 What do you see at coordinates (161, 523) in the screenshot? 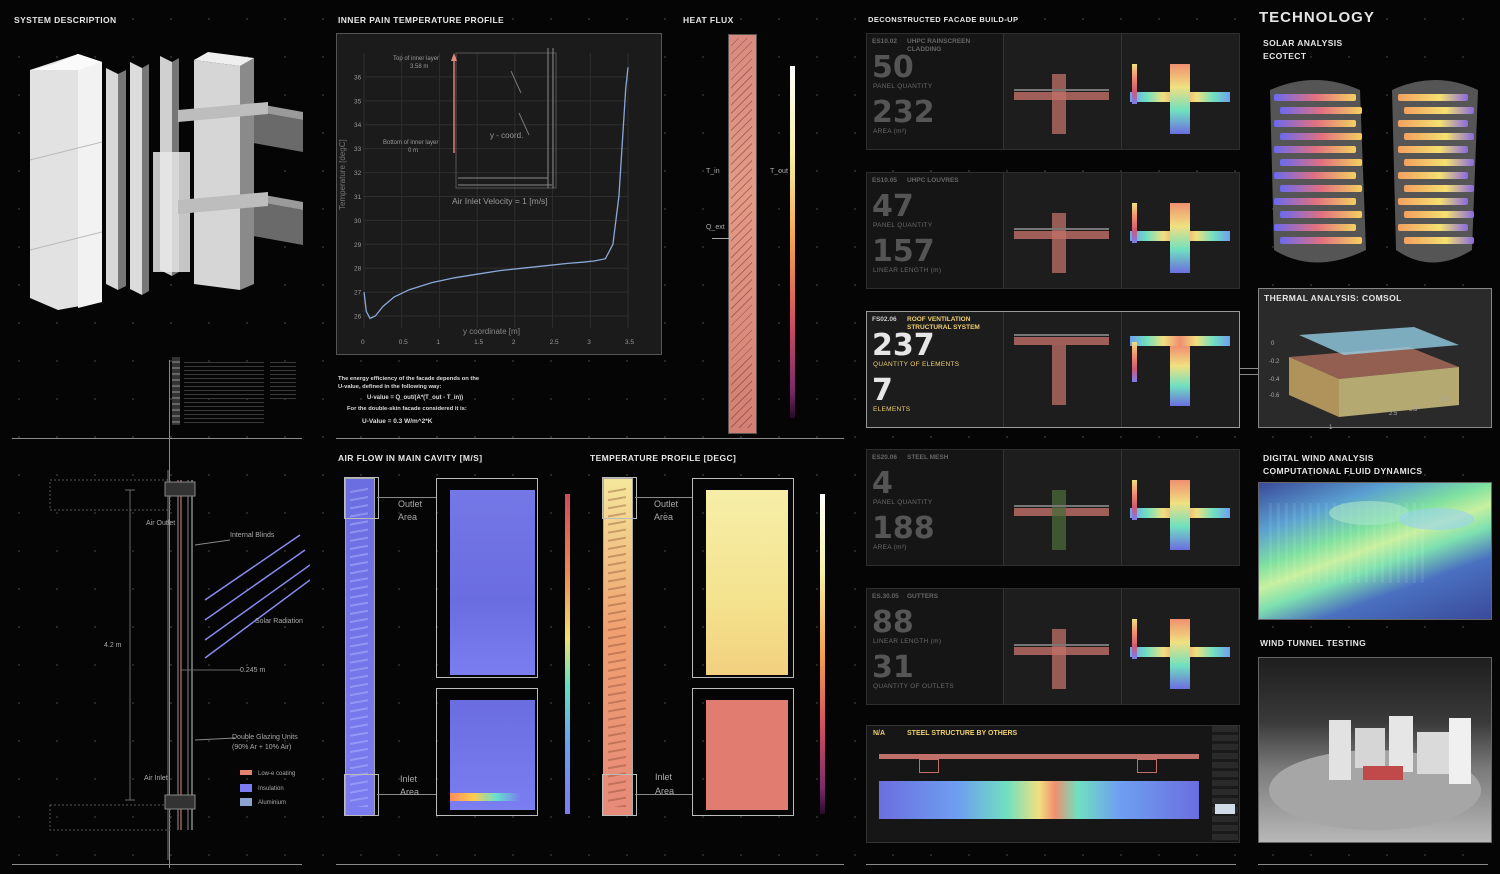
I see `label-air-outlet: Air Outlet` at bounding box center [161, 523].